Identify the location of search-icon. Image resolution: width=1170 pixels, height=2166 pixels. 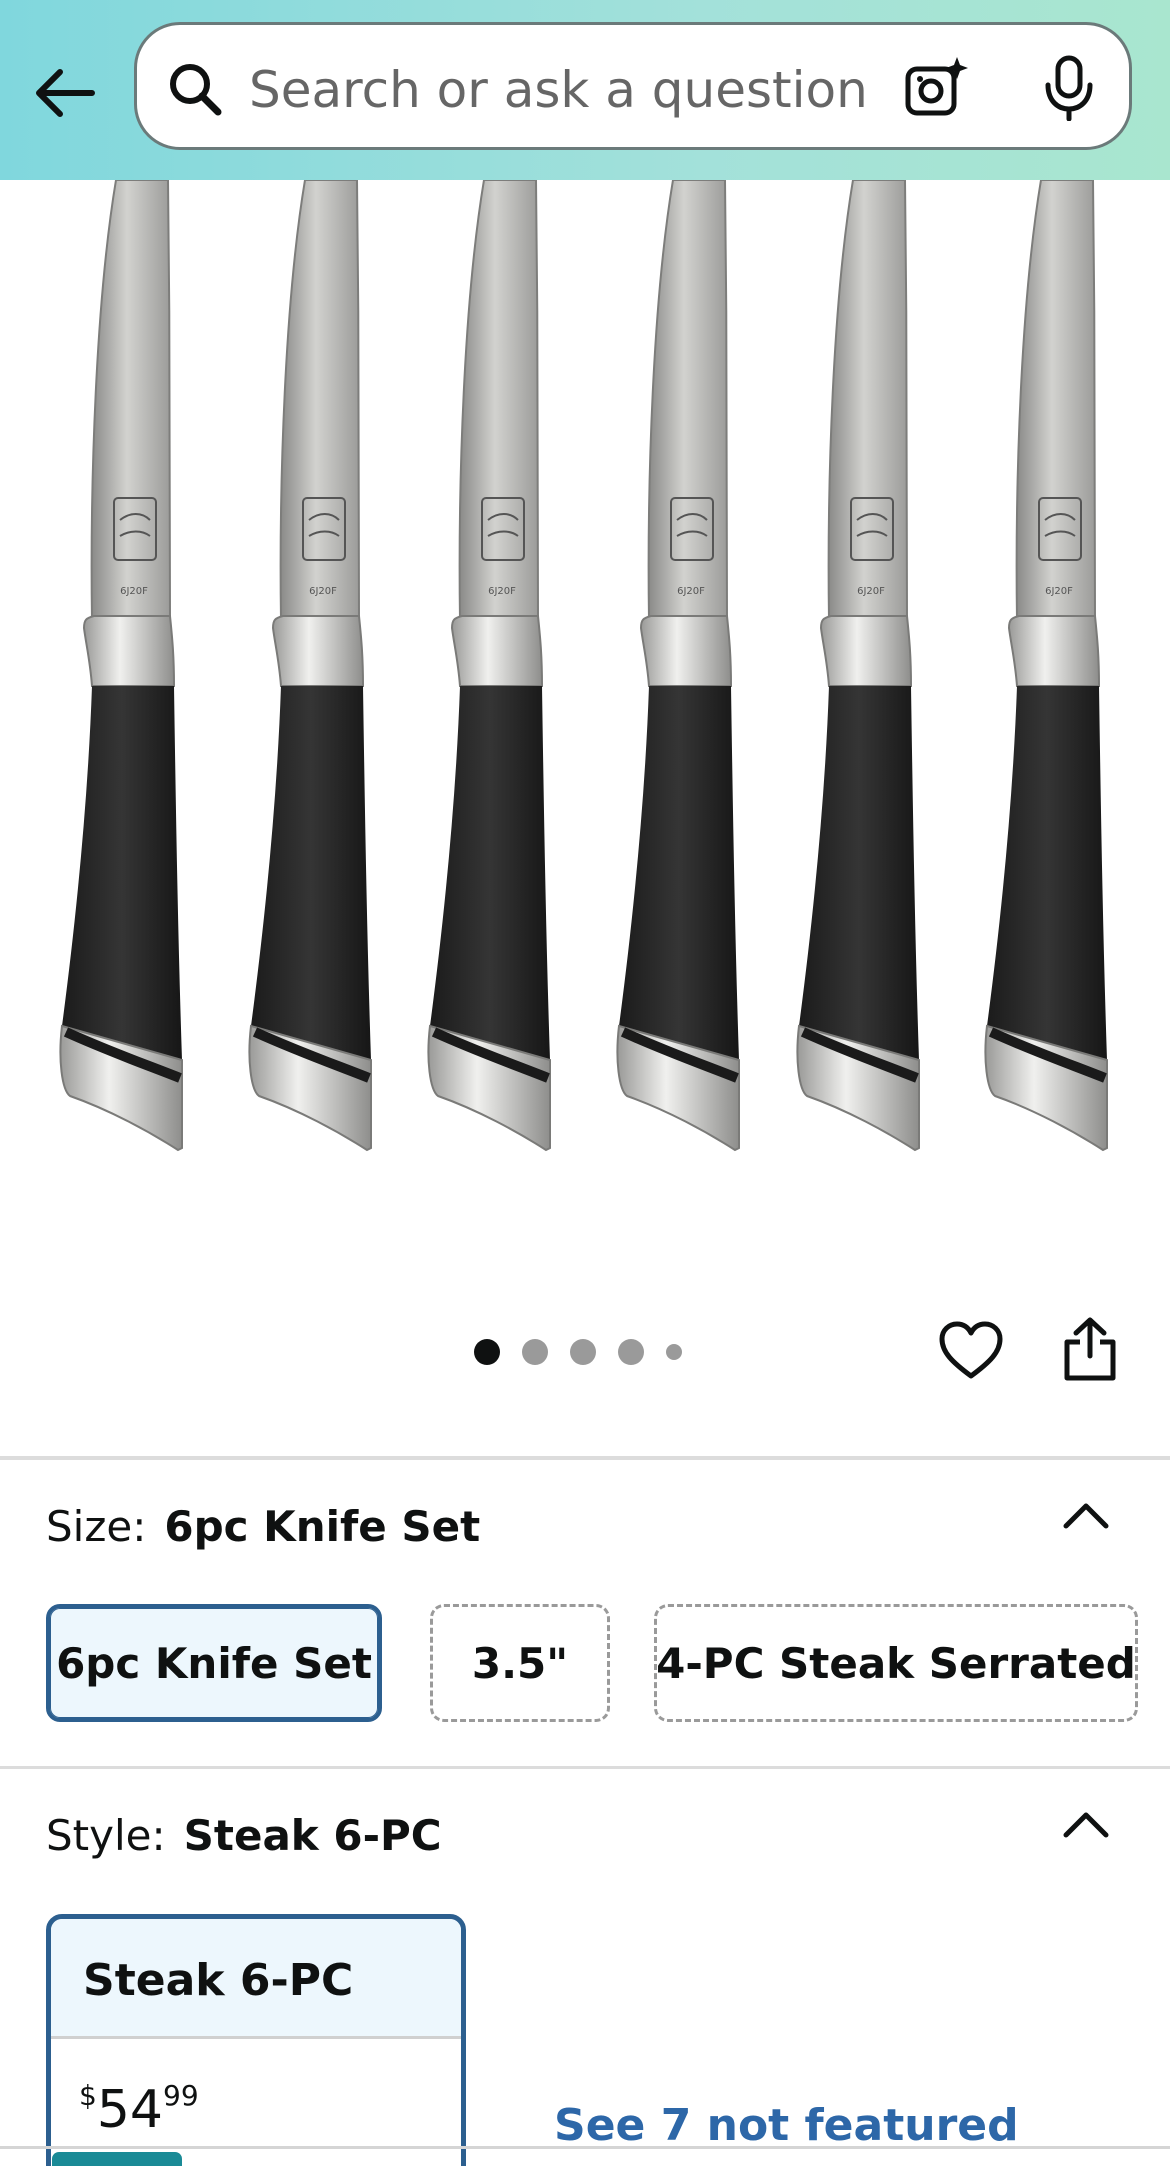
(196, 90).